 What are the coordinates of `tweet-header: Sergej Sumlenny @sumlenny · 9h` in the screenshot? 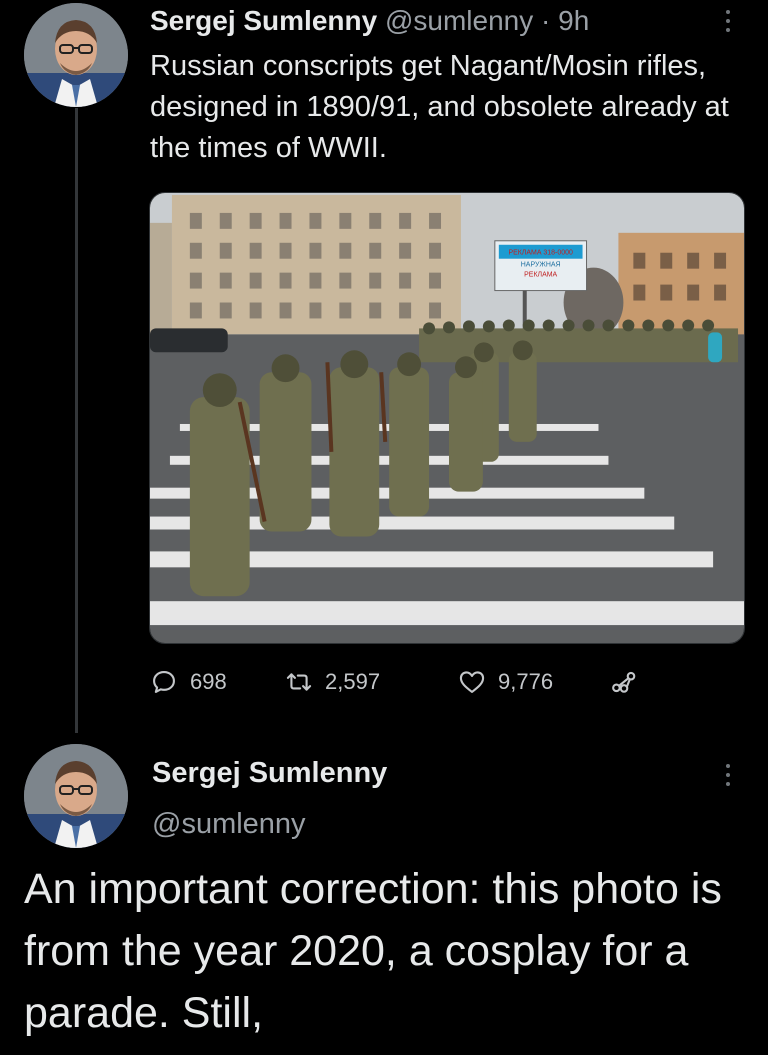 It's located at (369, 21).